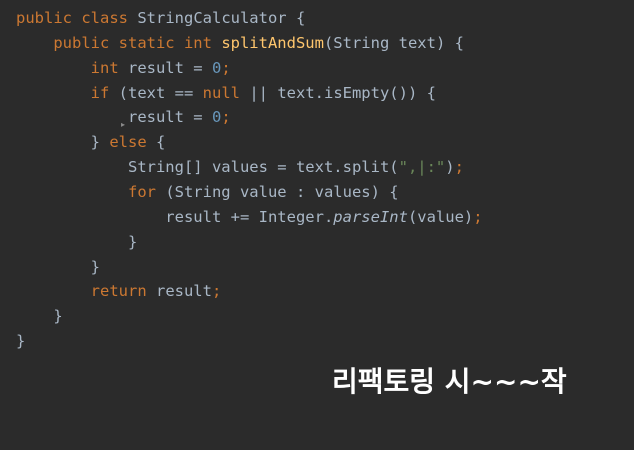 The image size is (634, 450). I want to click on code-token: result, so click(183, 291).